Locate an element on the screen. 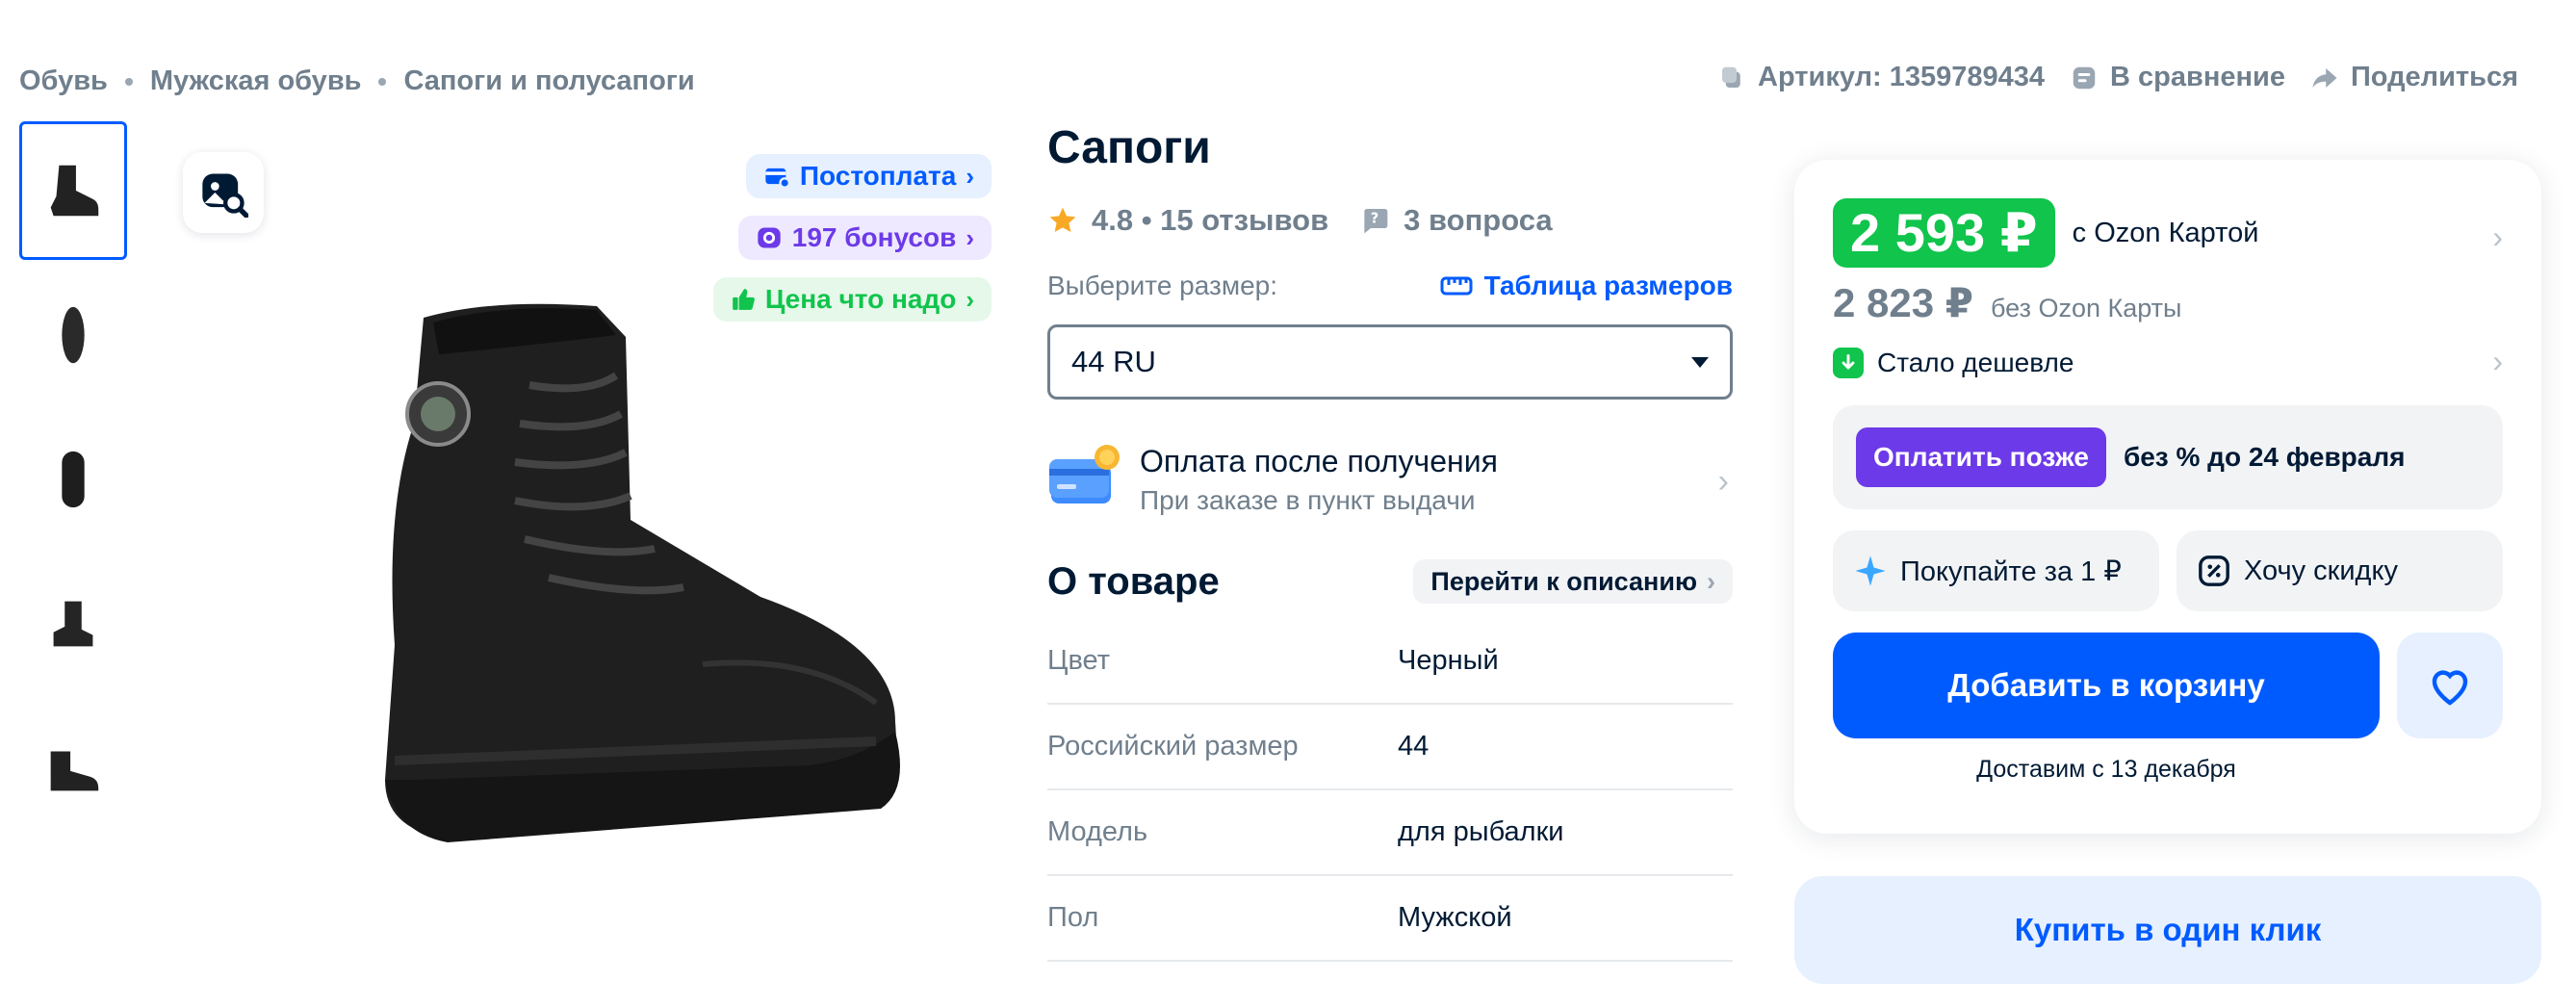 Image resolution: width=2576 pixels, height=1007 pixels. rating-reviews-link: 4.8 • 15 отзывов is located at coordinates (1210, 220).